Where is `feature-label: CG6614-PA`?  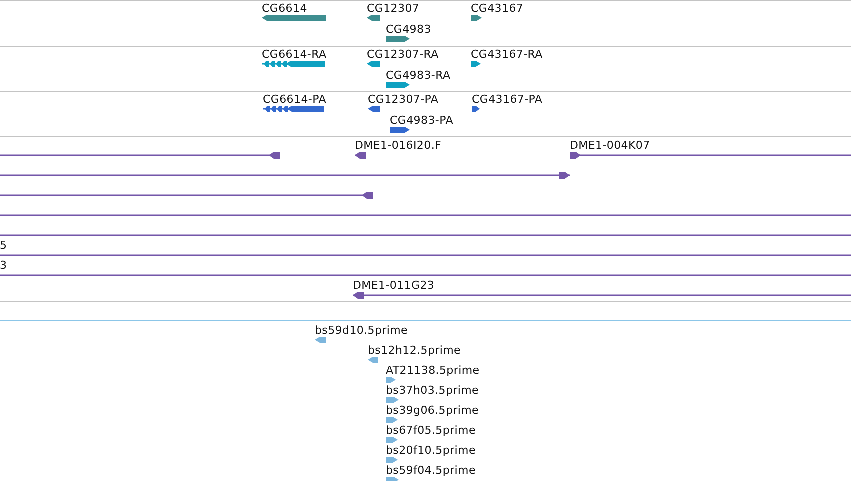 feature-label: CG6614-PA is located at coordinates (294, 99).